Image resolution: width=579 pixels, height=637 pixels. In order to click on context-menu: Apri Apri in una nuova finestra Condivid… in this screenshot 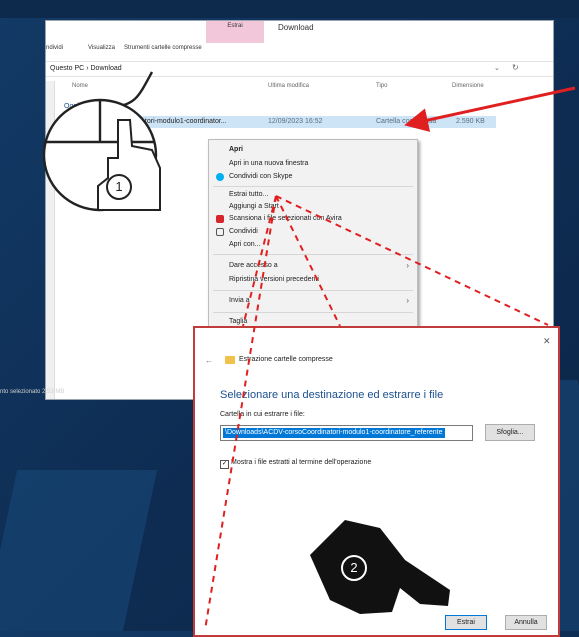, I will do `click(313, 236)`.